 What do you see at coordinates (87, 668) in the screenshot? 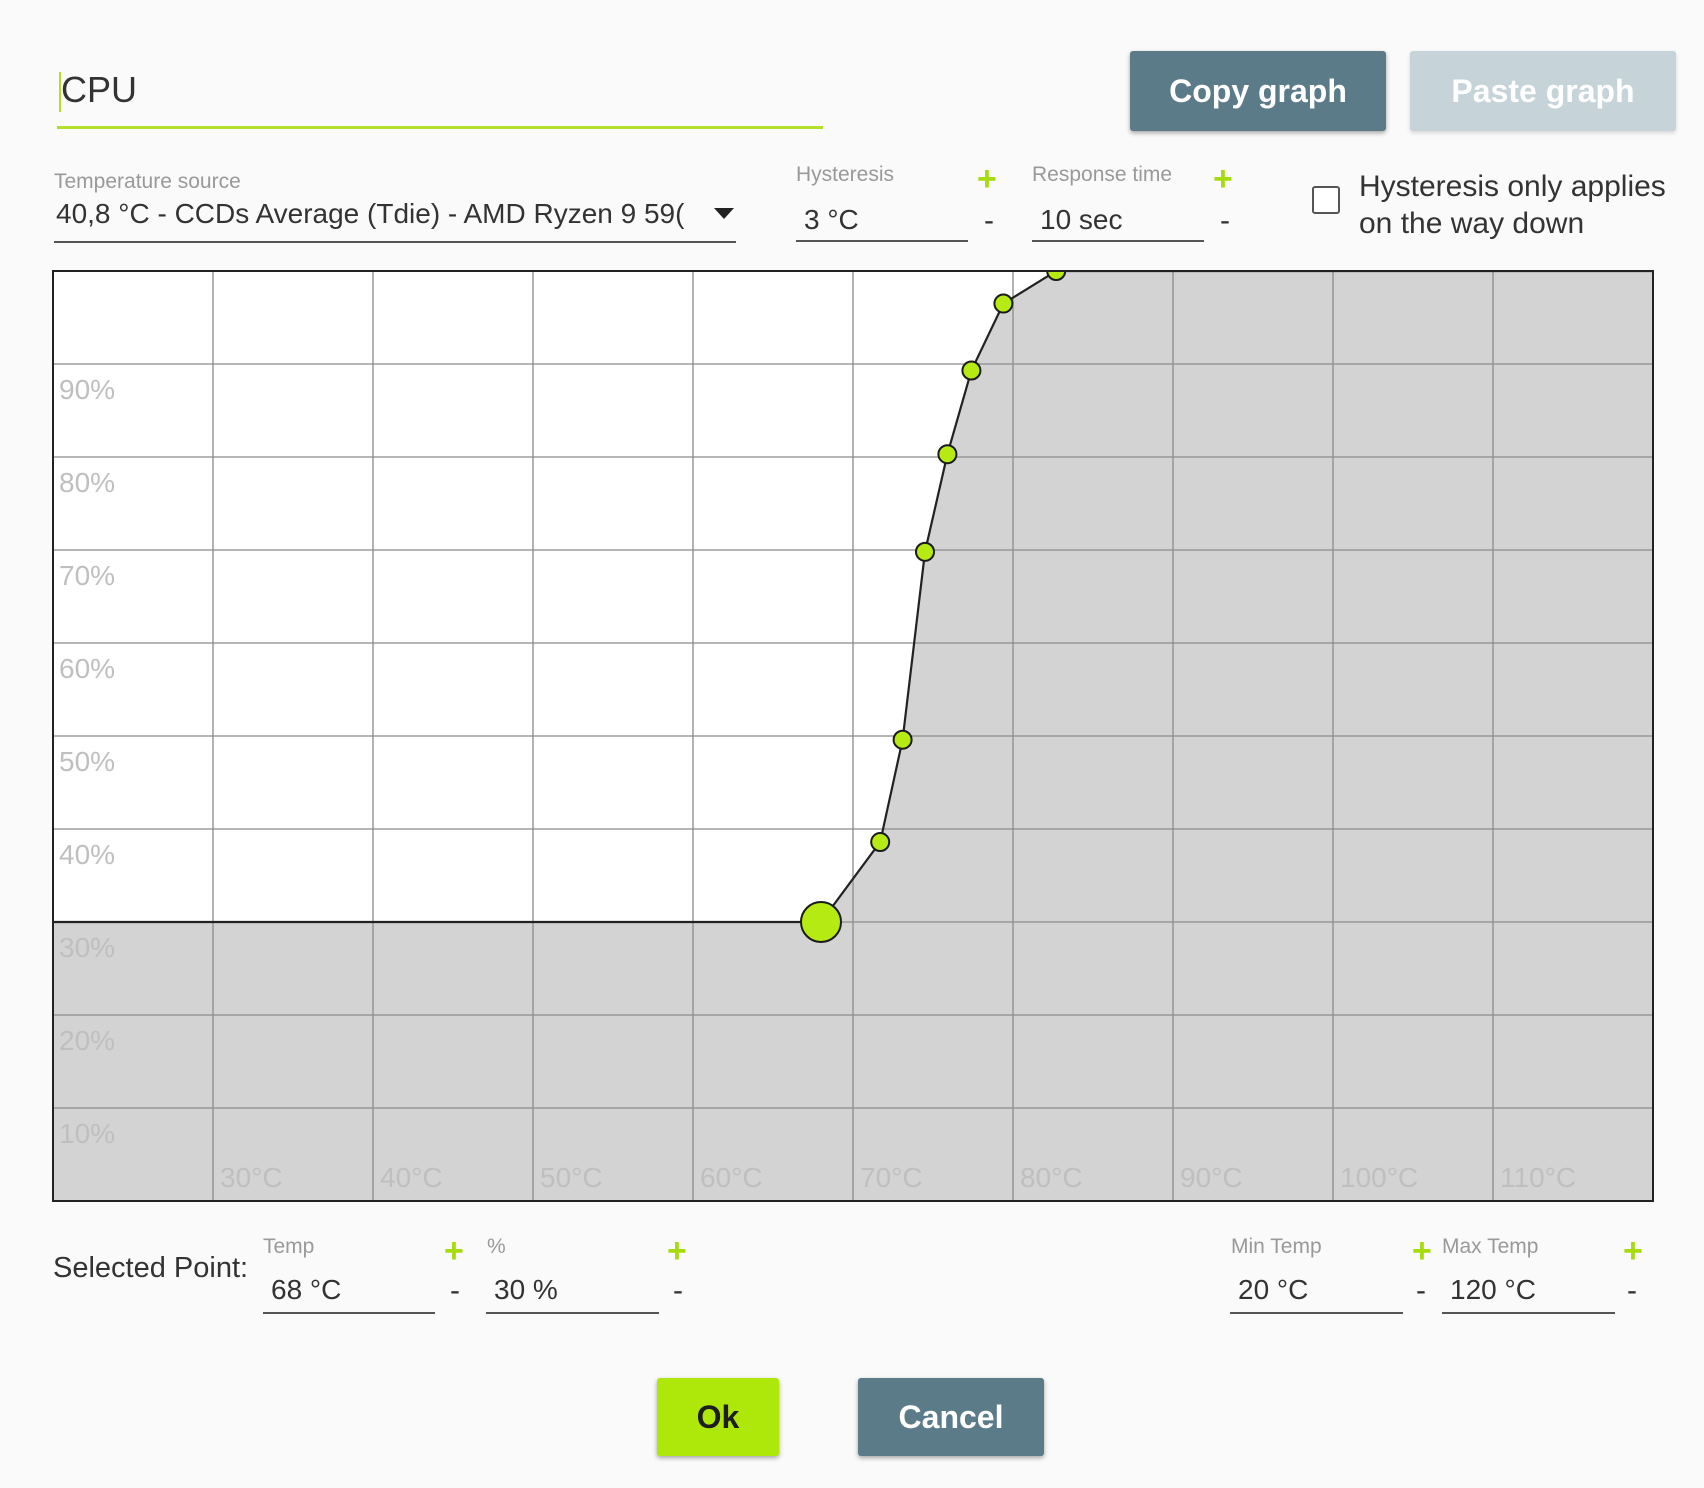
I see `y-tick-label: 60%` at bounding box center [87, 668].